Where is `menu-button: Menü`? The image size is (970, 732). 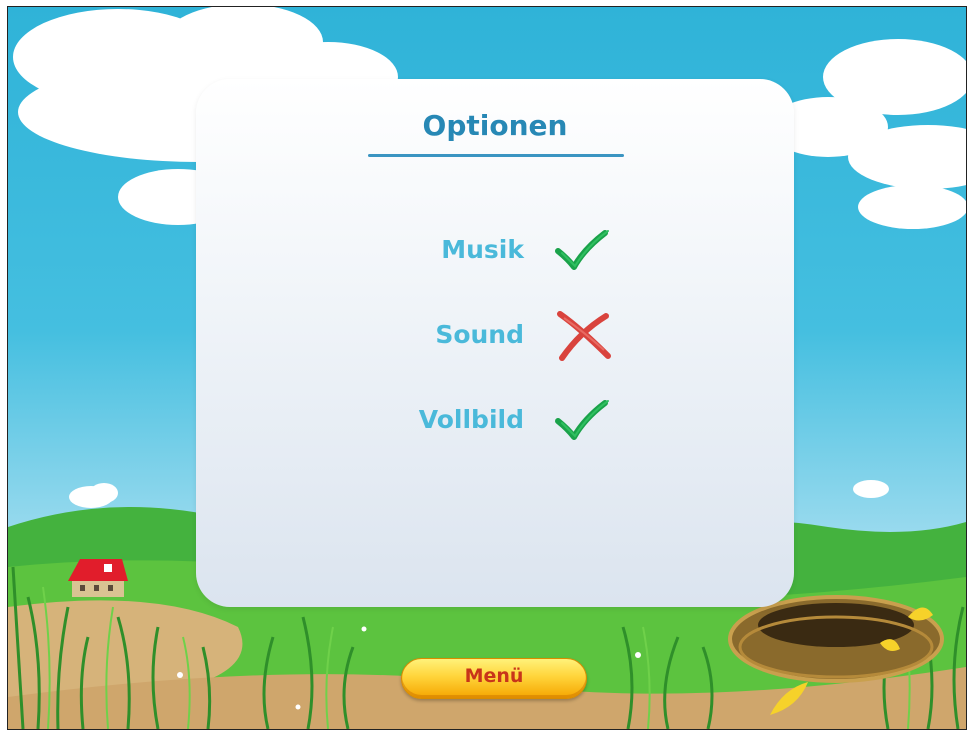
menu-button: Menü is located at coordinates (494, 678).